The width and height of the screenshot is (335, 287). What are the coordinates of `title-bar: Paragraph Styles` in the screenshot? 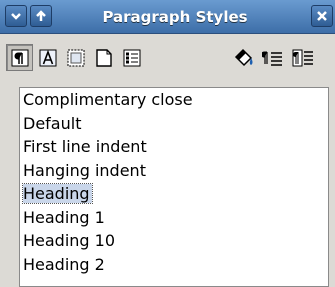 It's located at (167, 17).